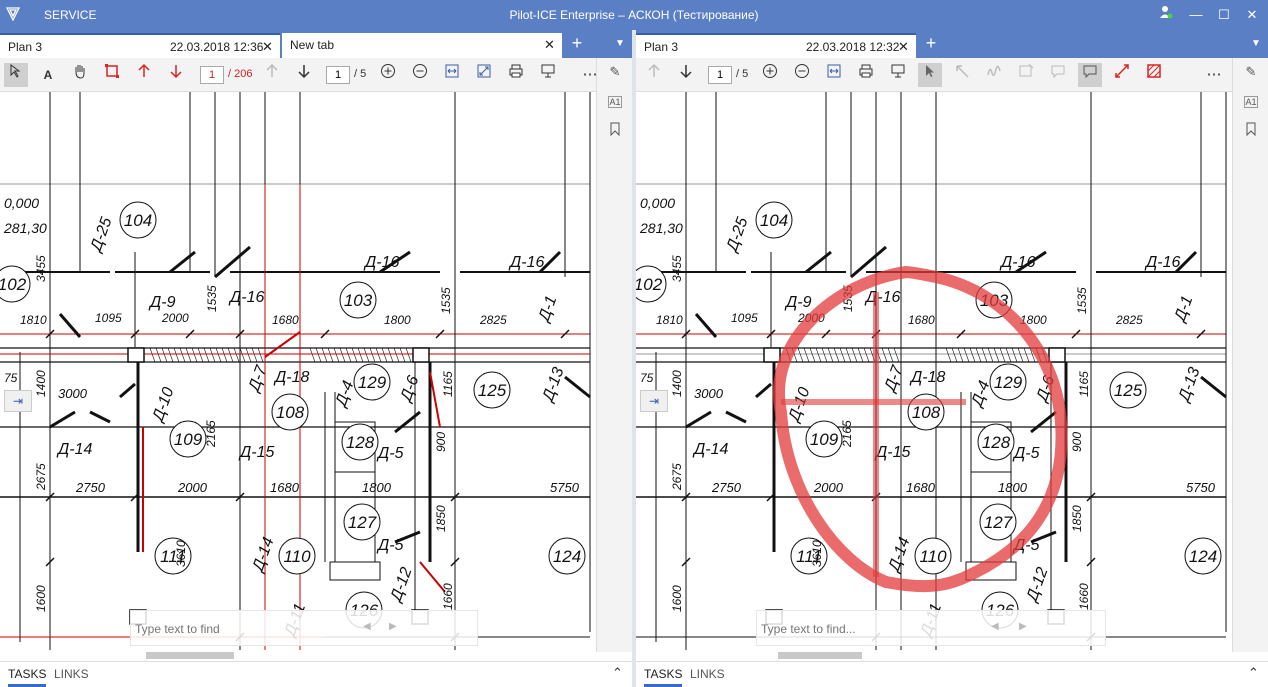 This screenshot has height=687, width=1268. Describe the element at coordinates (80, 75) in the screenshot. I see `hand-pan-icon` at that location.